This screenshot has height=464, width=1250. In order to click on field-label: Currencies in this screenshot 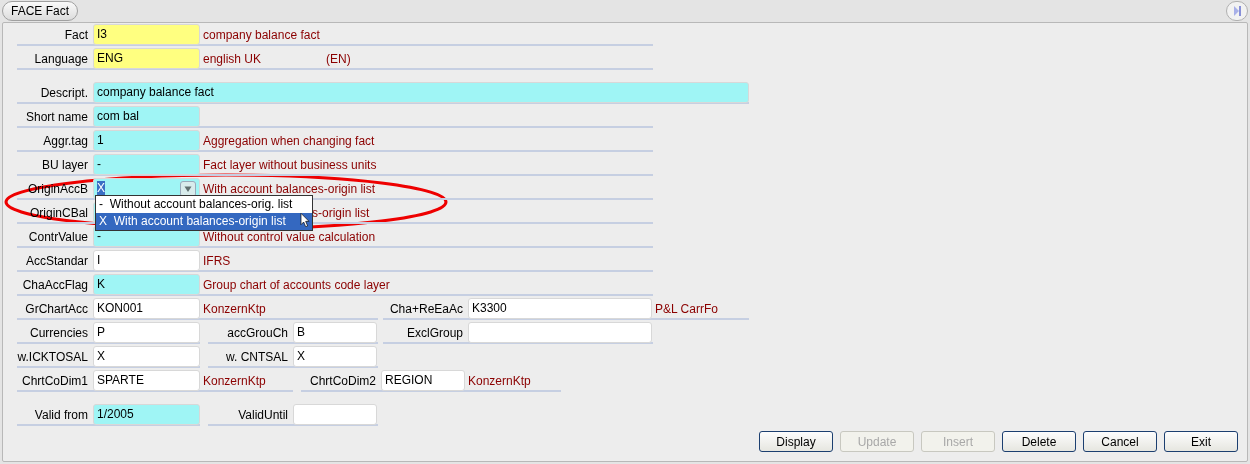, I will do `click(58, 333)`.